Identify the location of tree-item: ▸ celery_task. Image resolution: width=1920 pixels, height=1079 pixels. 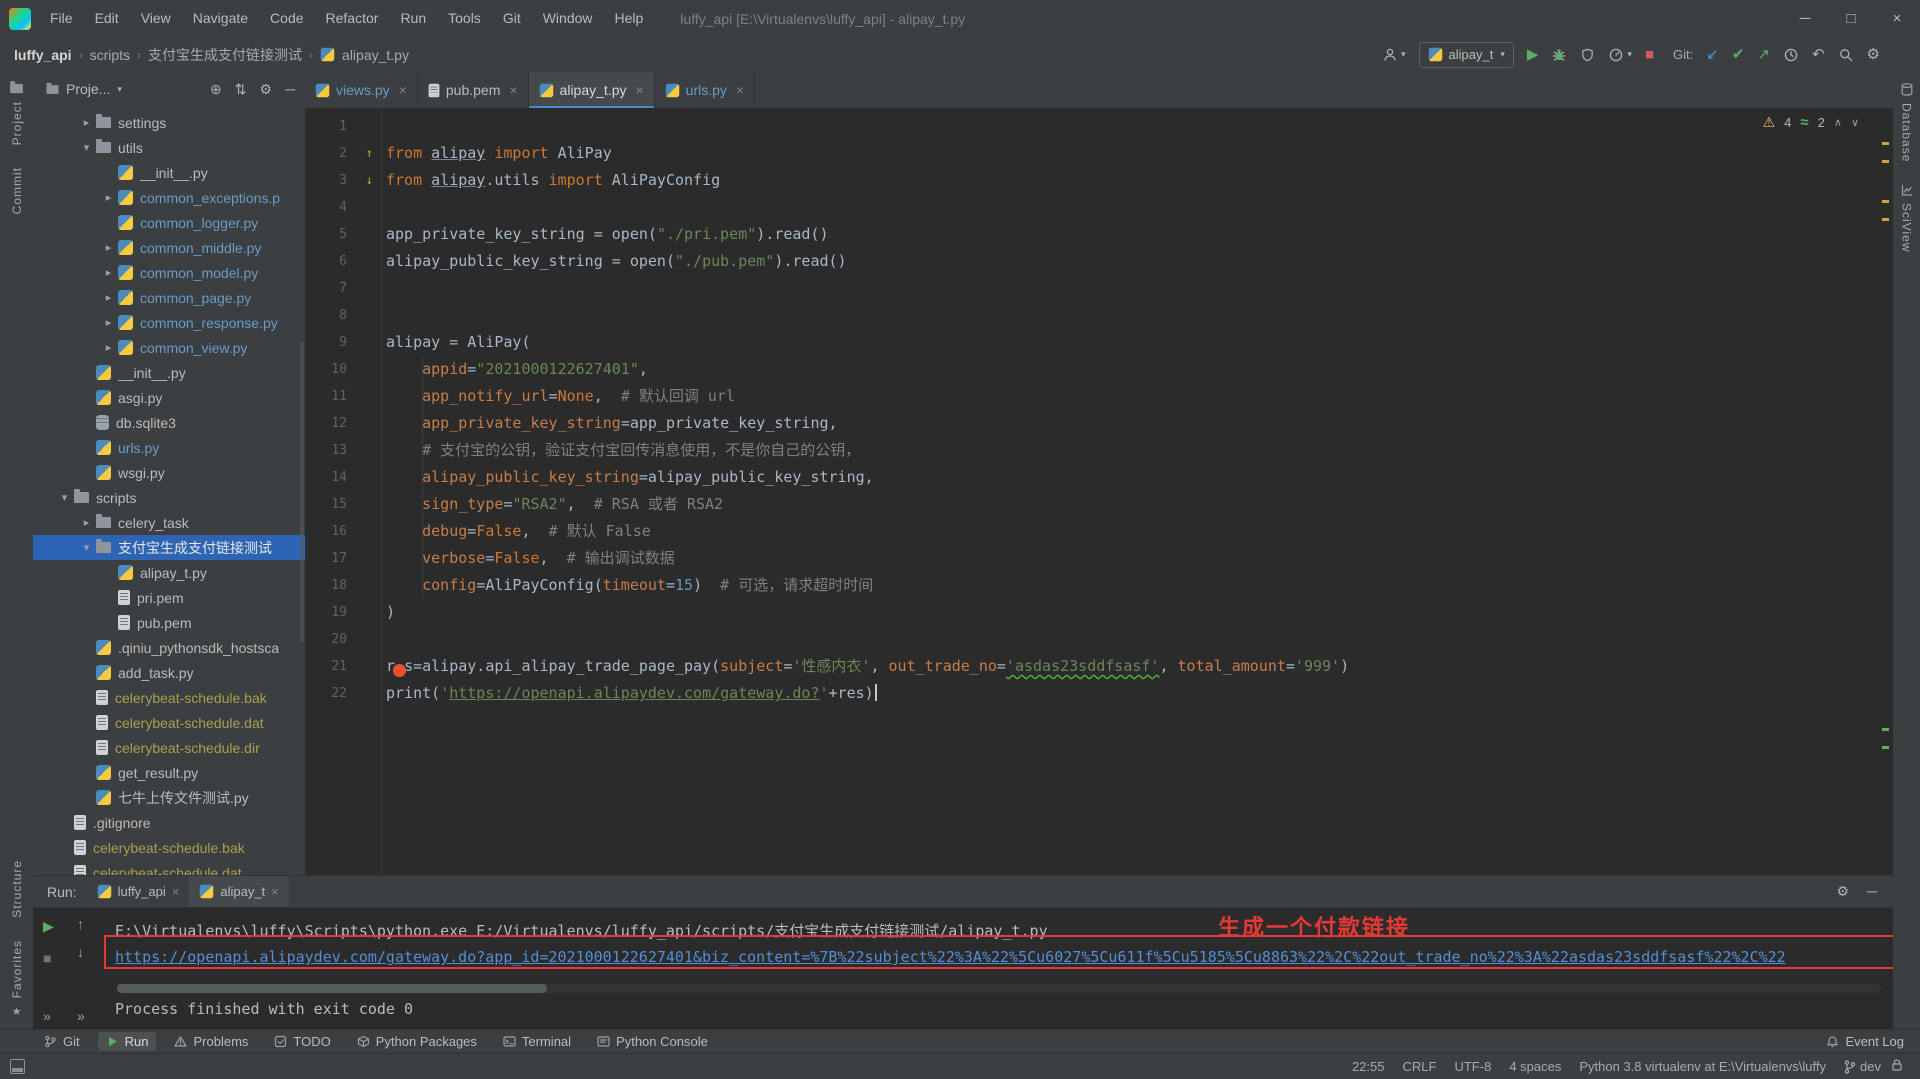
(169, 522).